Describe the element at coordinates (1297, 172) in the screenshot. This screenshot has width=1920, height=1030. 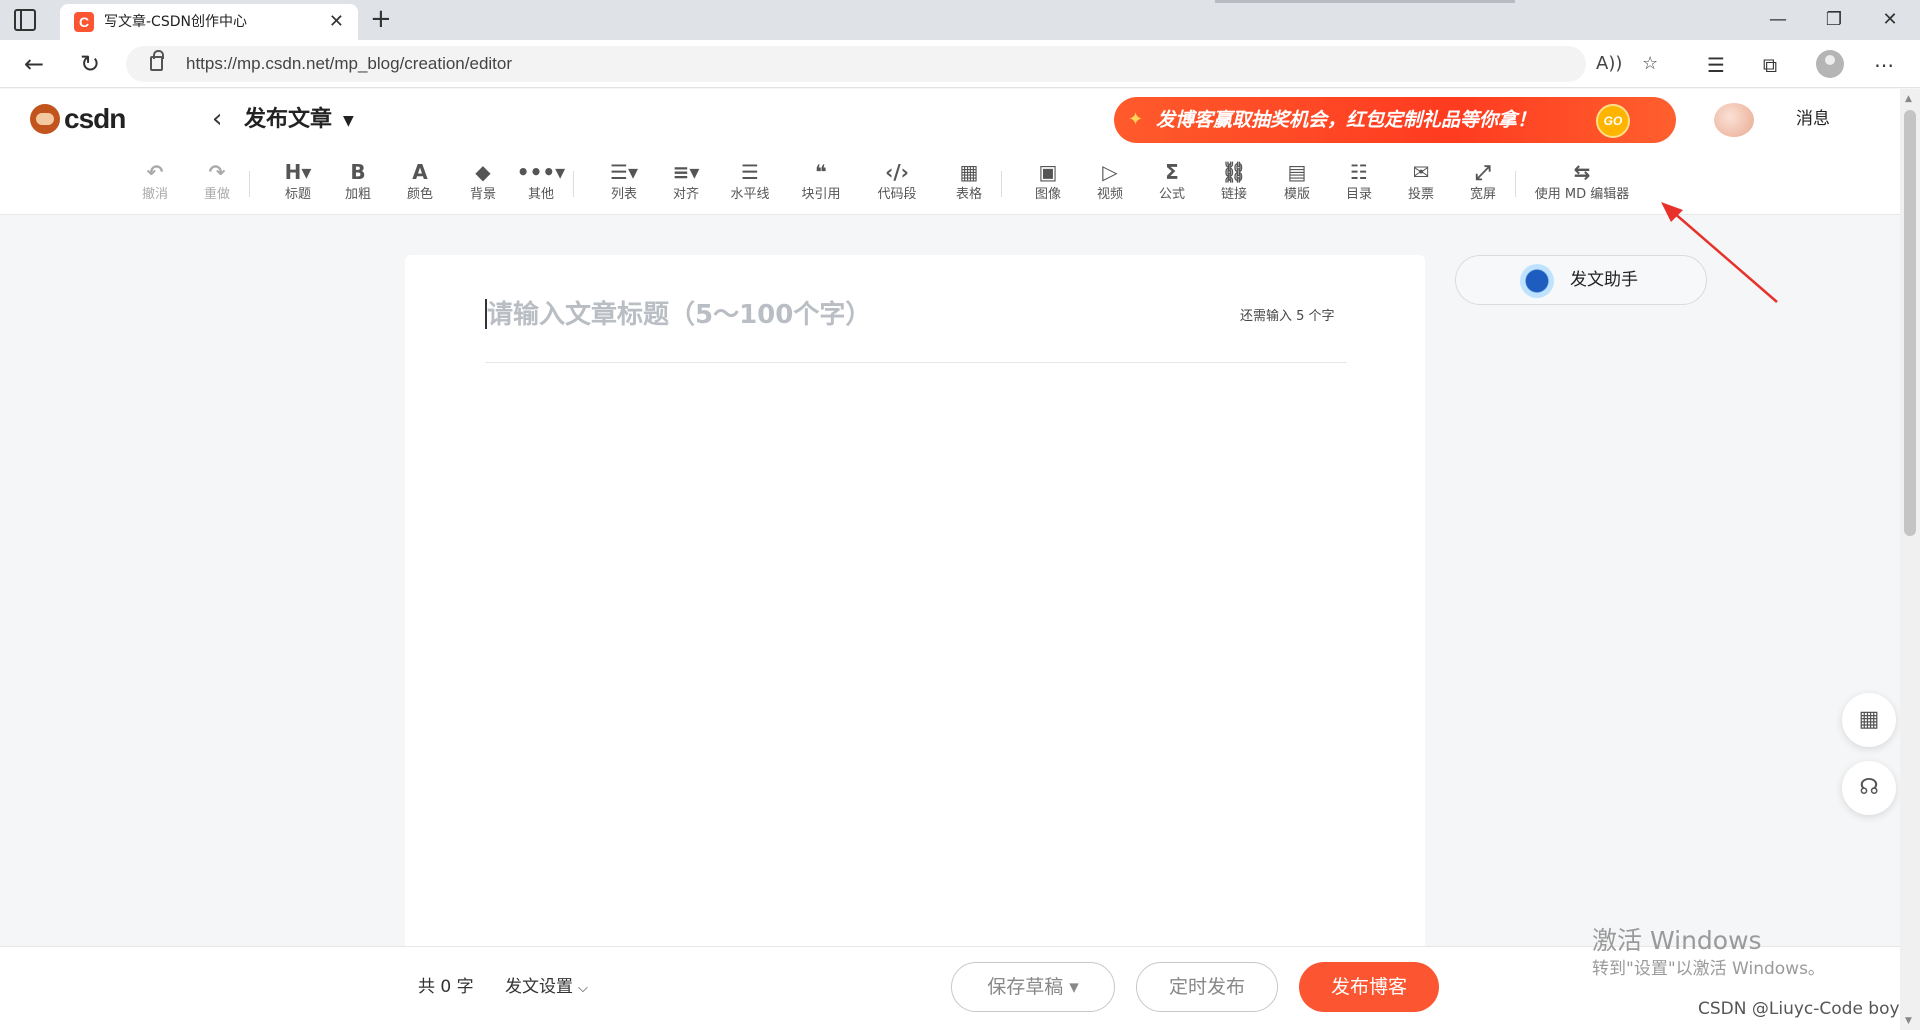
I see `template-icon: ▤` at that location.